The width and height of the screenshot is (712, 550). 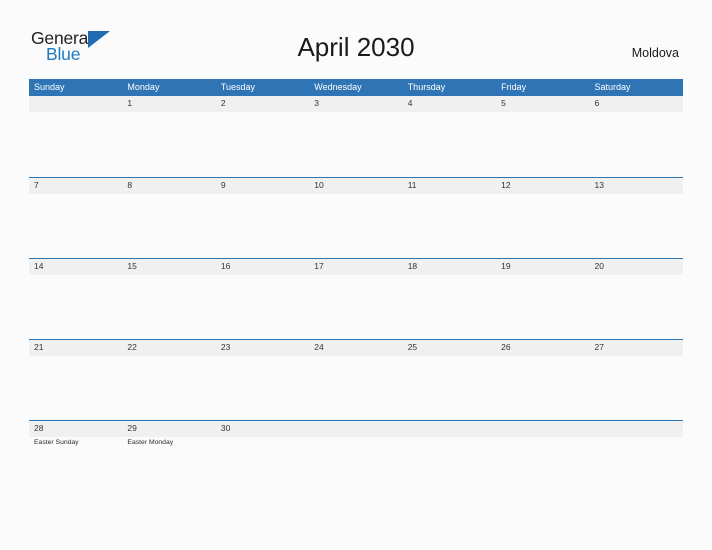 What do you see at coordinates (503, 103) in the screenshot?
I see `day-number: 5` at bounding box center [503, 103].